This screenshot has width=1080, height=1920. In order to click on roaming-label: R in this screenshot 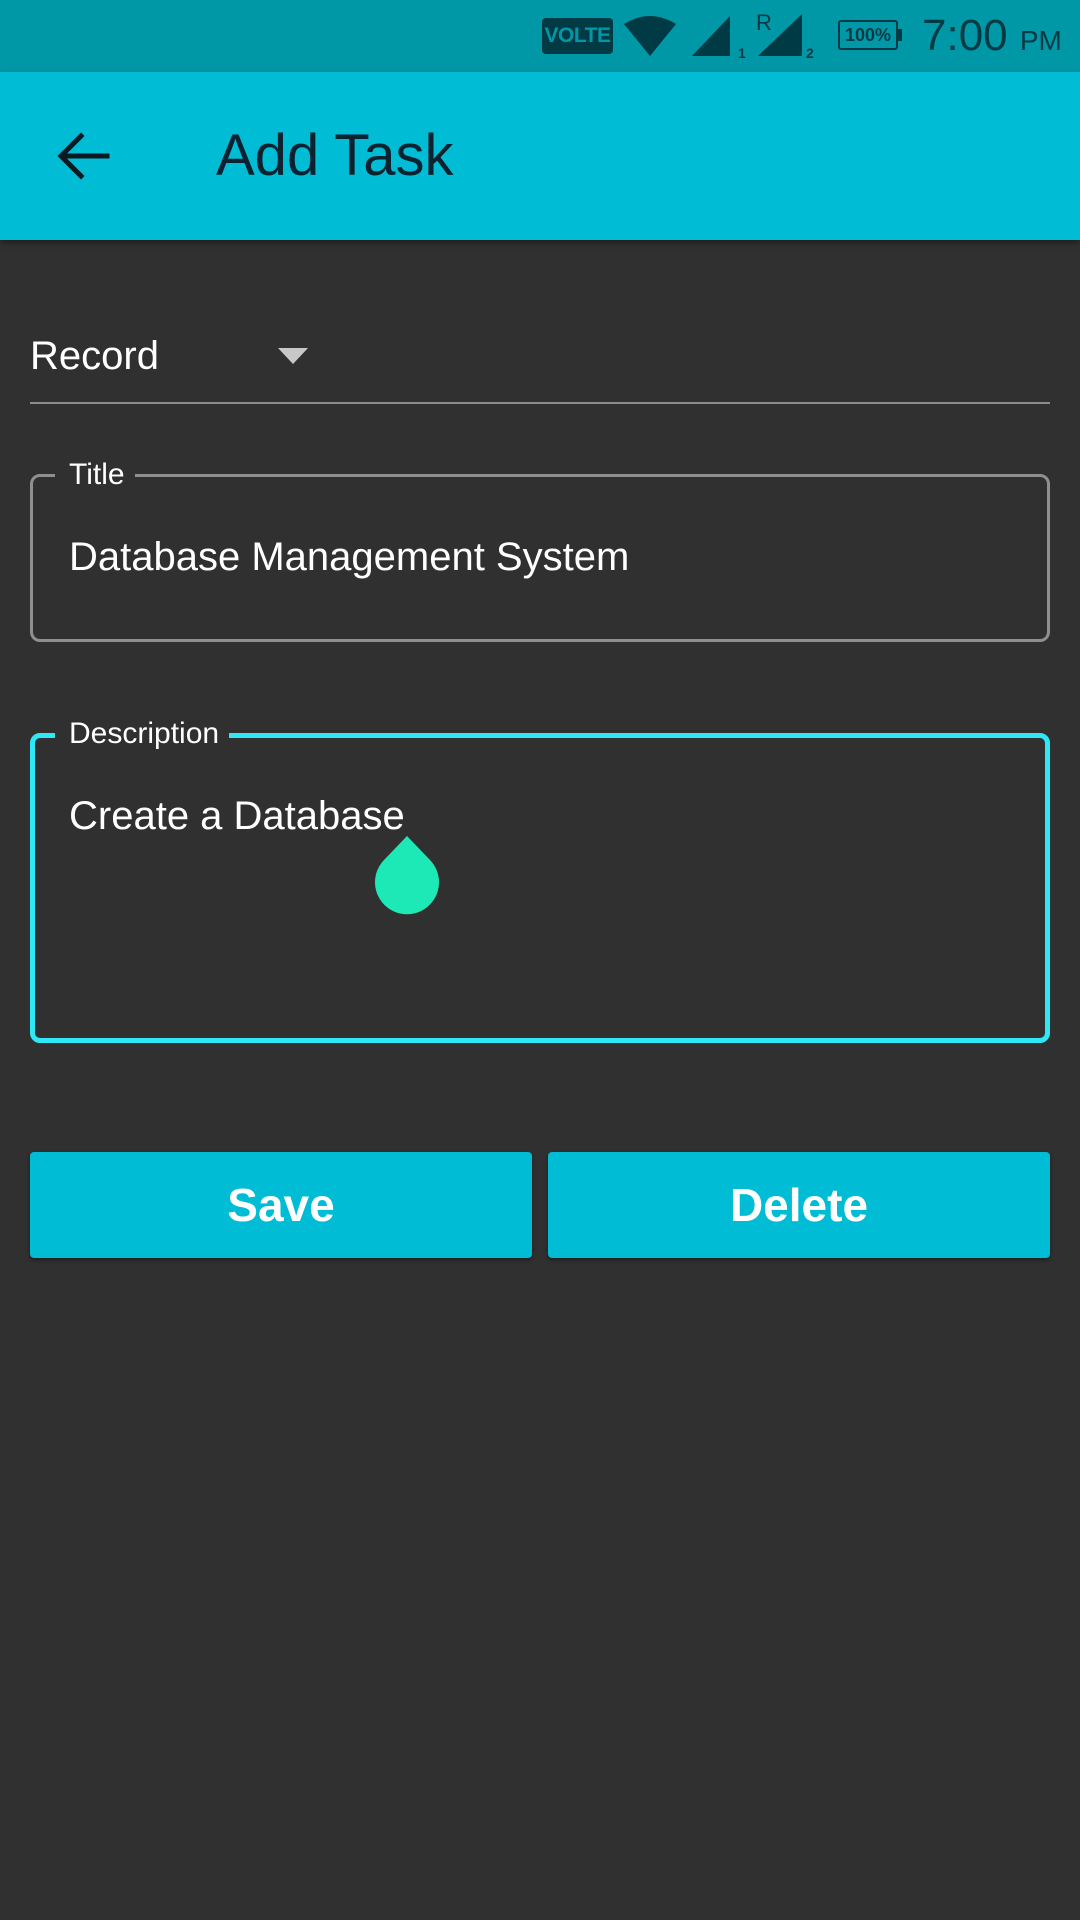, I will do `click(764, 22)`.